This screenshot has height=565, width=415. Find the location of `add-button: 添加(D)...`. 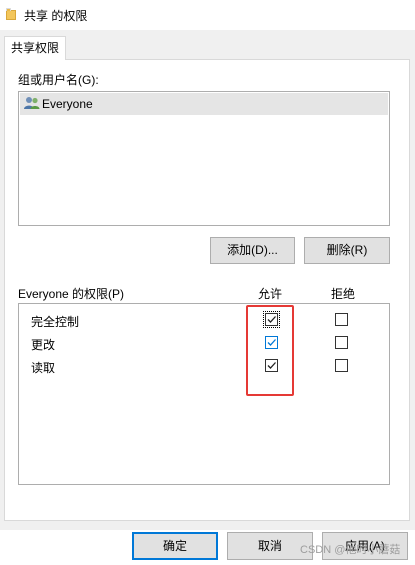

add-button: 添加(D)... is located at coordinates (252, 250).